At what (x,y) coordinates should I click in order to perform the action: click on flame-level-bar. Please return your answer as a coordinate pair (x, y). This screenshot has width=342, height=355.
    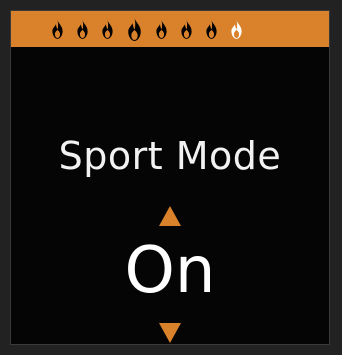
    Looking at the image, I should click on (170, 29).